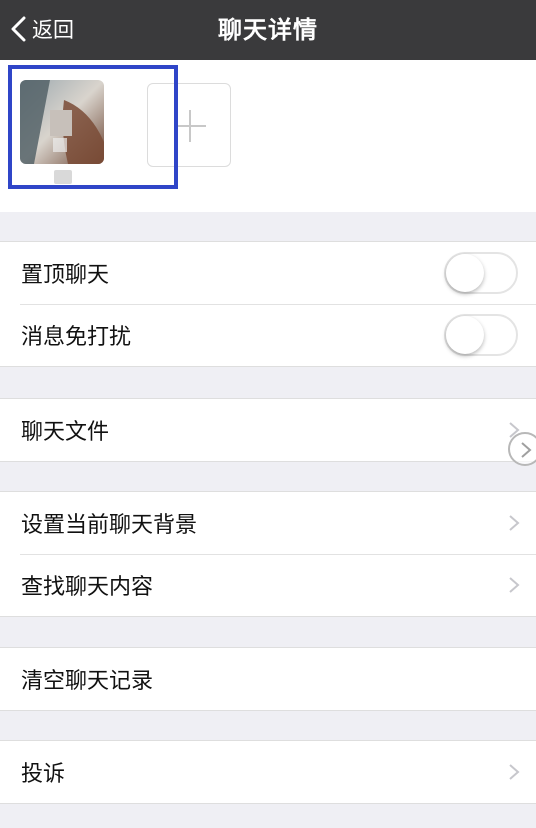 This screenshot has width=536, height=828. Describe the element at coordinates (63, 177) in the screenshot. I see `member-name-placeholder` at that location.